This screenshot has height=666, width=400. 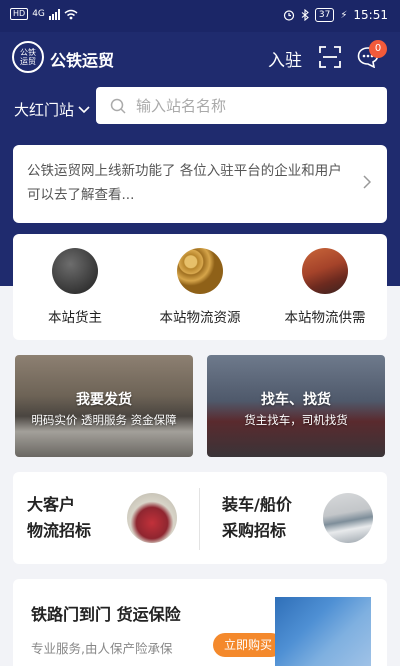 What do you see at coordinates (296, 400) in the screenshot?
I see `banner-title: 找车、找货` at bounding box center [296, 400].